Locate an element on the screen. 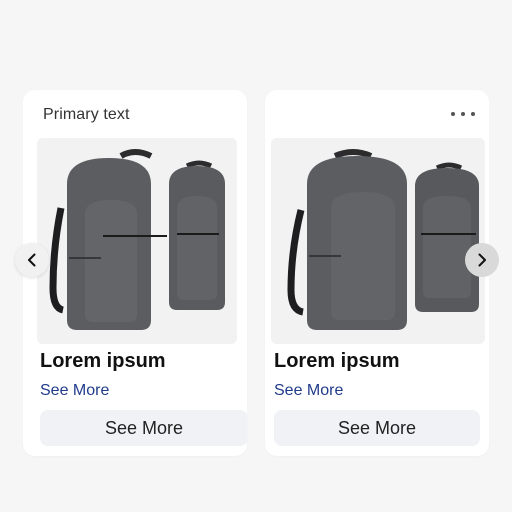 This screenshot has width=512, height=512. chevron-right-icon is located at coordinates (482, 260).